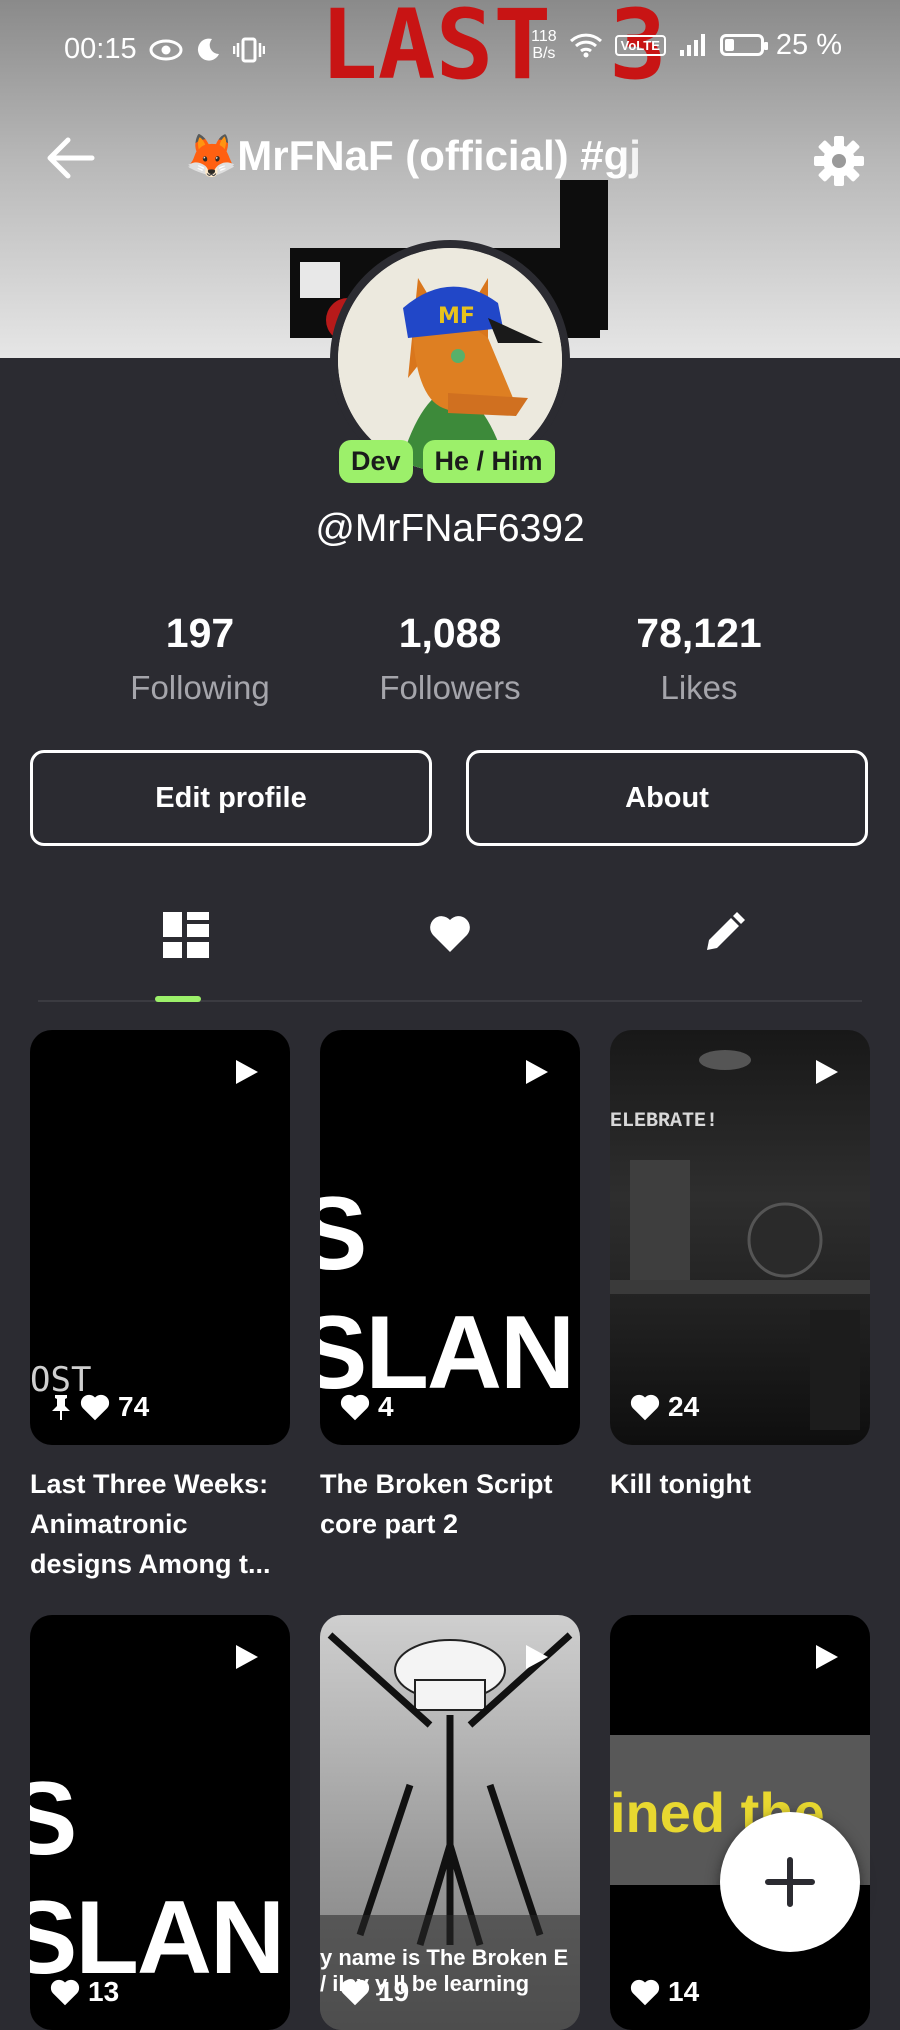 The width and height of the screenshot is (900, 2030). I want to click on back-arrow-icon, so click(70, 158).